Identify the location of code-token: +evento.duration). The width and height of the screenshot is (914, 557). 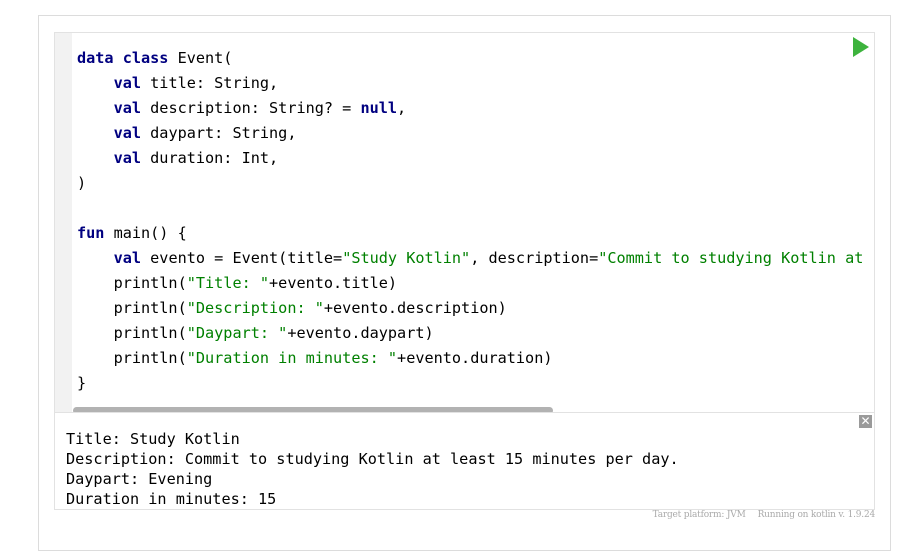
(475, 358).